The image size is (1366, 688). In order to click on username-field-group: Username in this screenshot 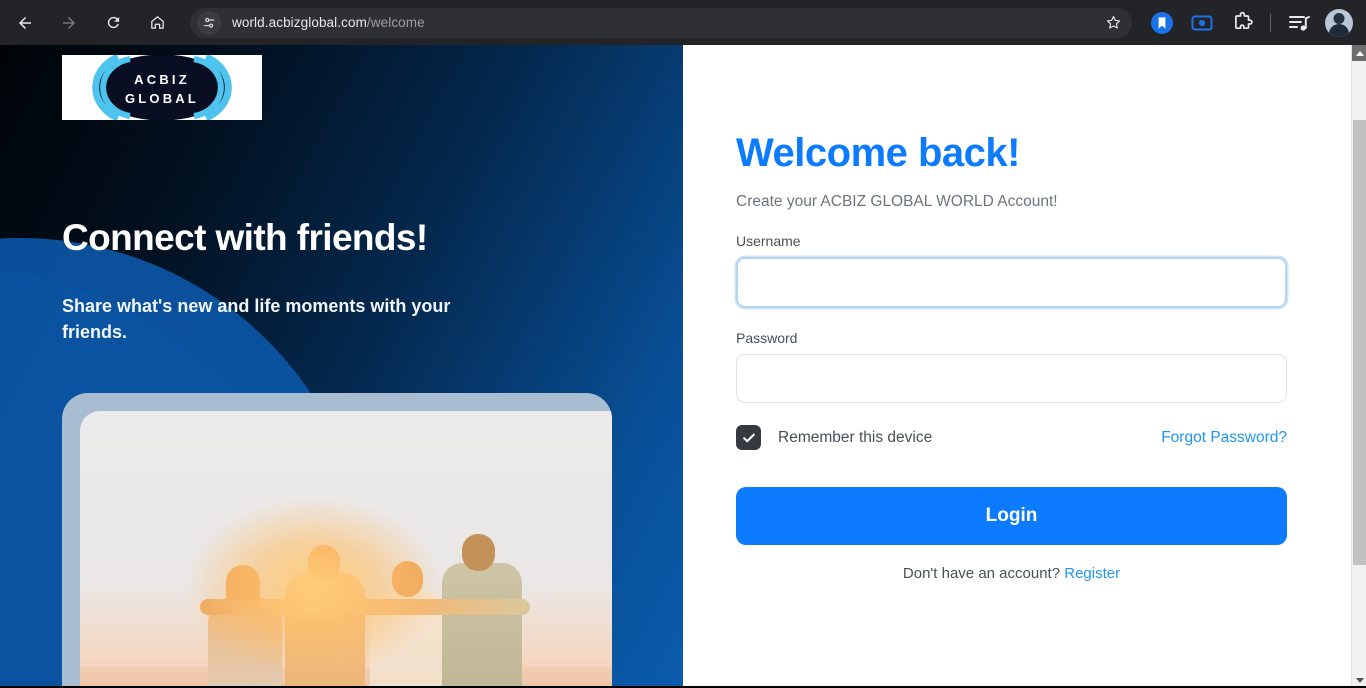, I will do `click(1011, 270)`.